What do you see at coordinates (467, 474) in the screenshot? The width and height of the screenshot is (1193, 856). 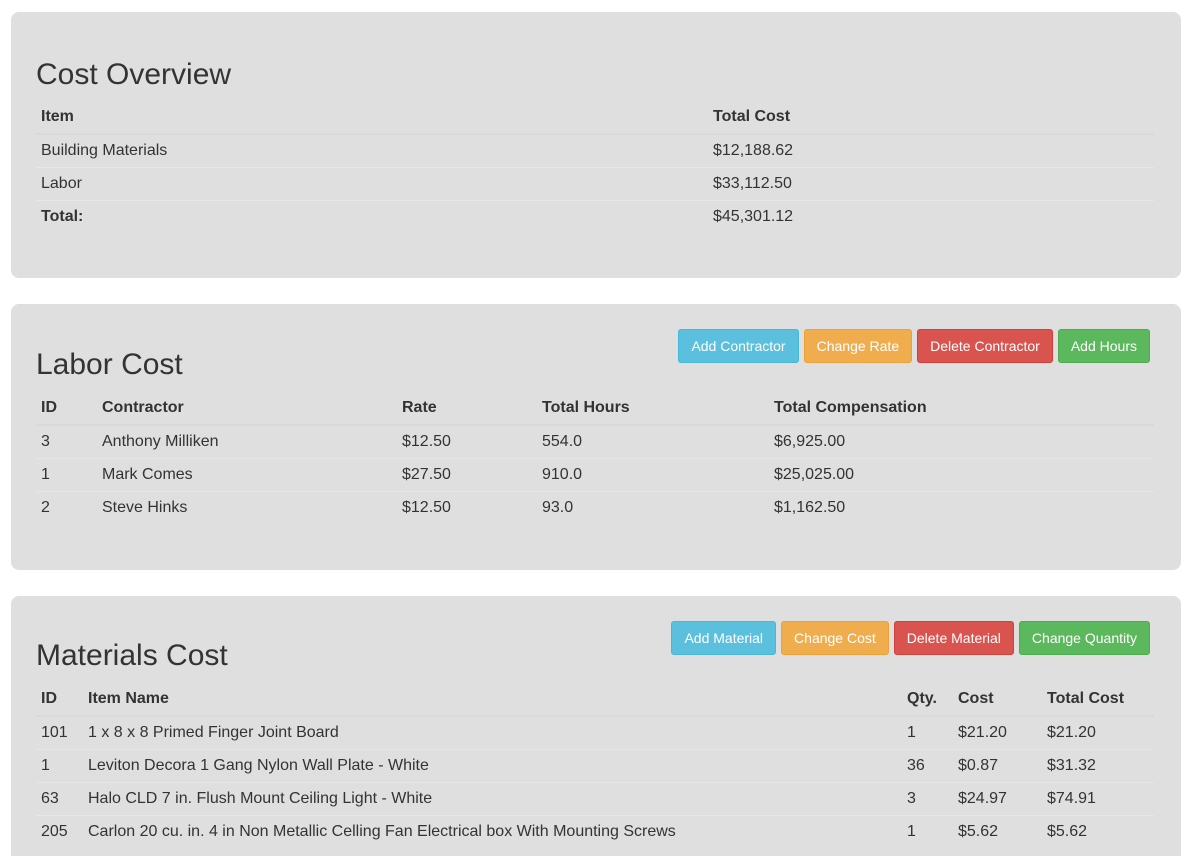 I see `rate-cell: $27.50` at bounding box center [467, 474].